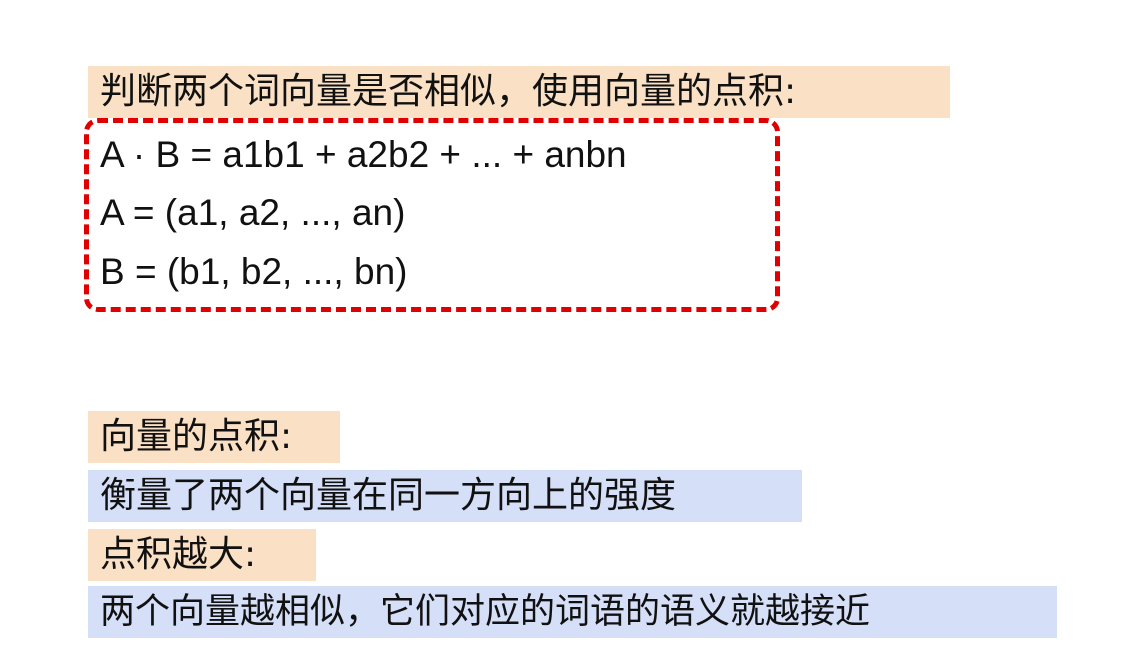 The image size is (1143, 657). Describe the element at coordinates (178, 554) in the screenshot. I see `larger-dot-product-heading-text: 点积越大:` at that location.